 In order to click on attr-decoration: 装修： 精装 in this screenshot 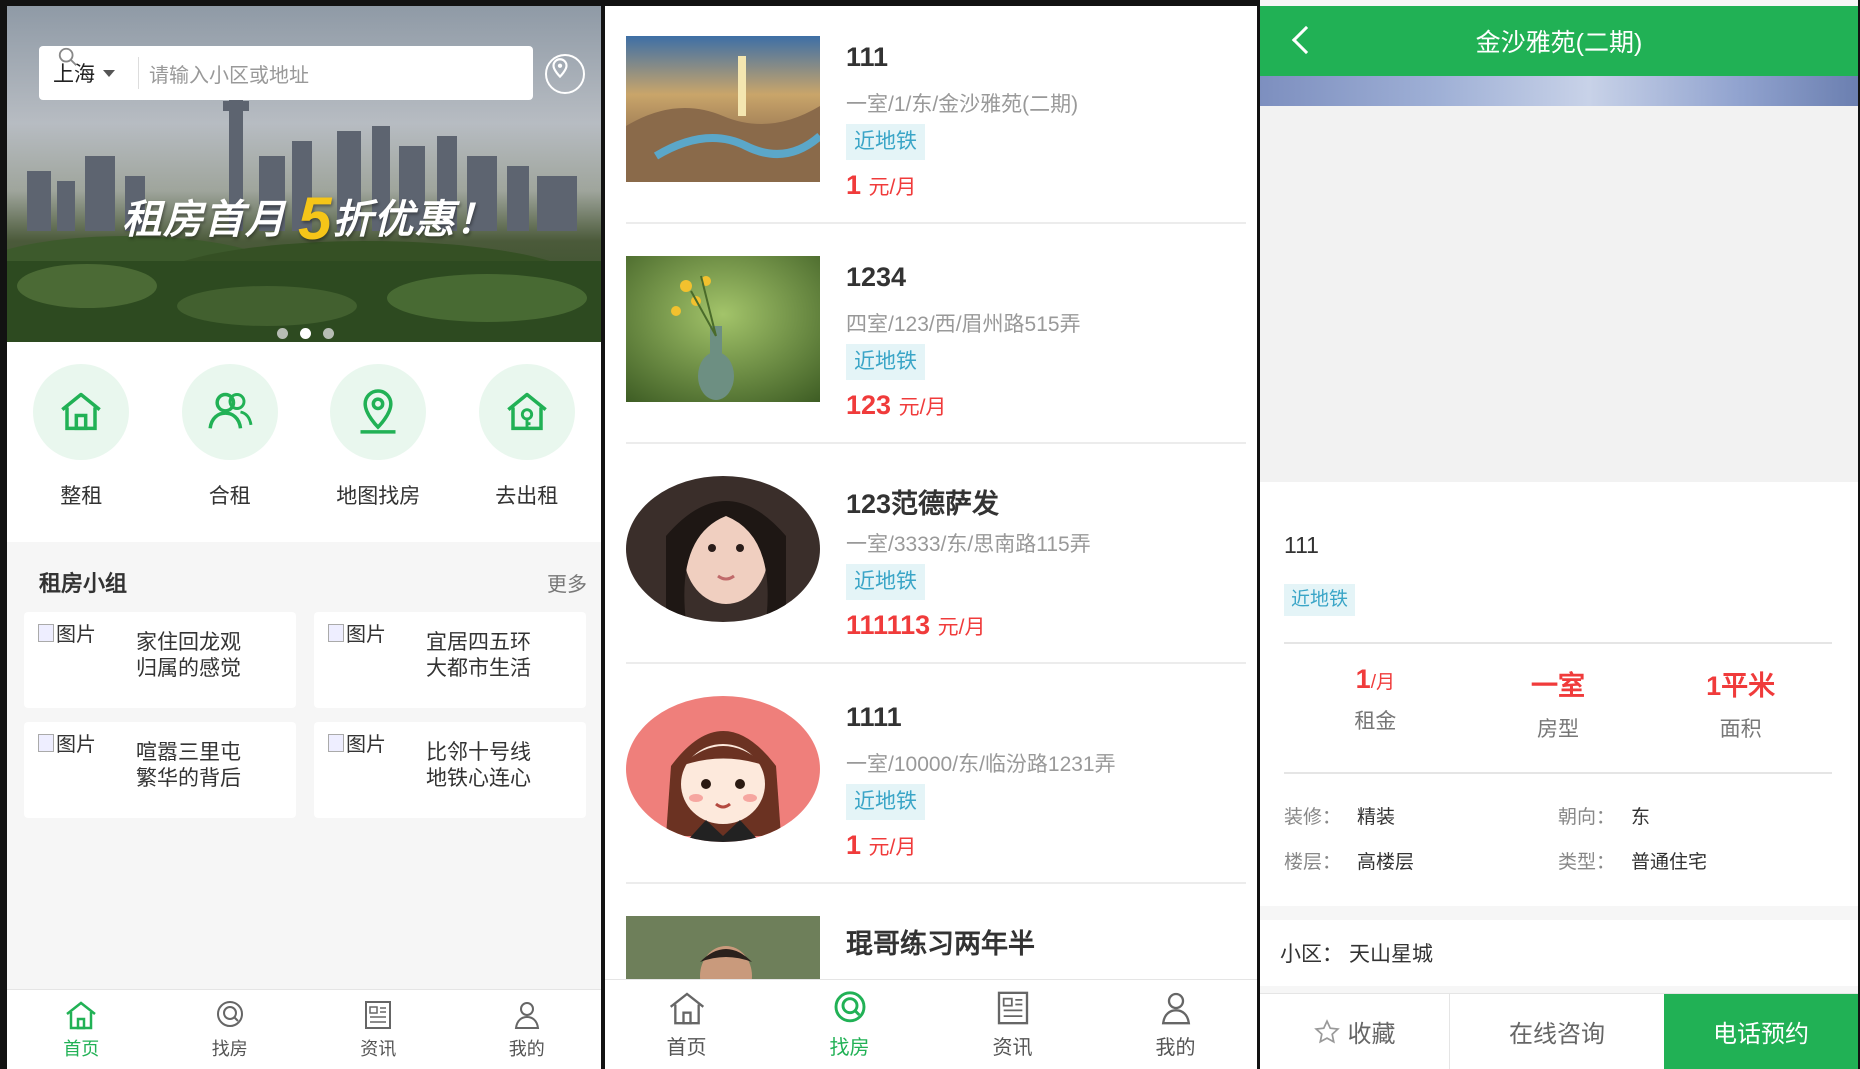, I will do `click(1421, 815)`.